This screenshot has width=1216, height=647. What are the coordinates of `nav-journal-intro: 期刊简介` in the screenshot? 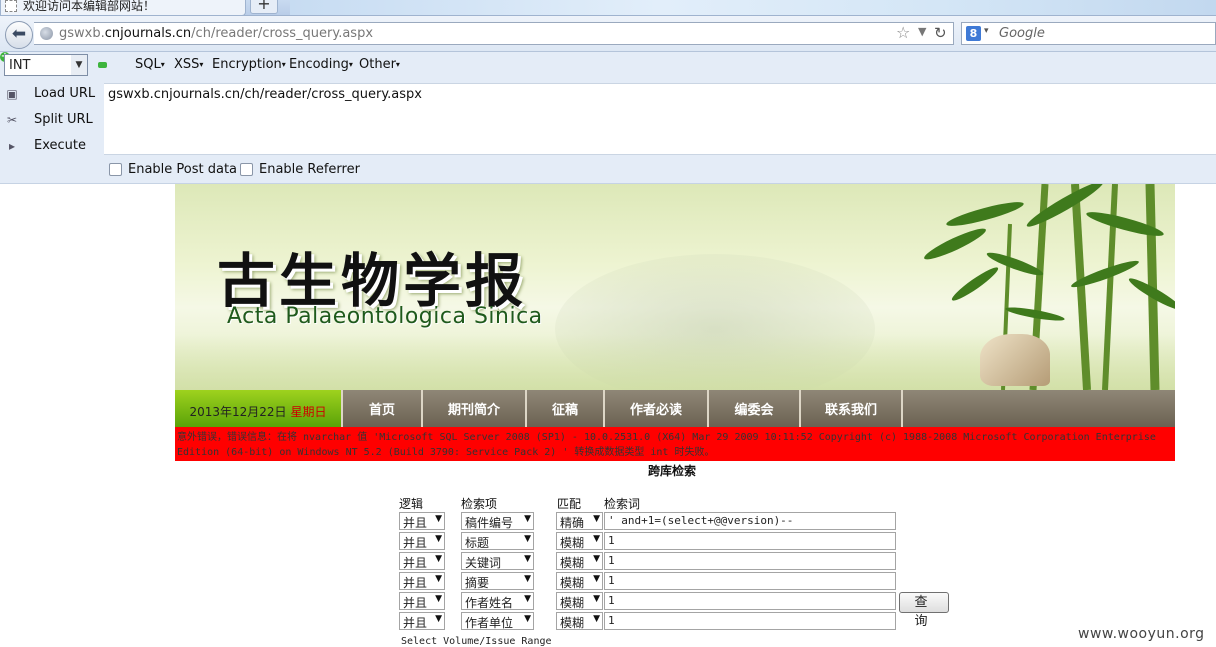 It's located at (473, 408).